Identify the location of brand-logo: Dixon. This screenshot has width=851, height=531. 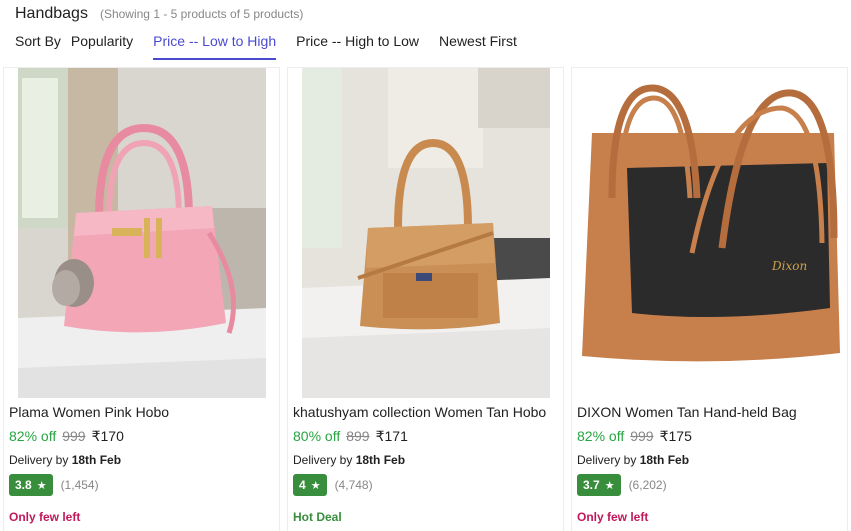
(789, 266).